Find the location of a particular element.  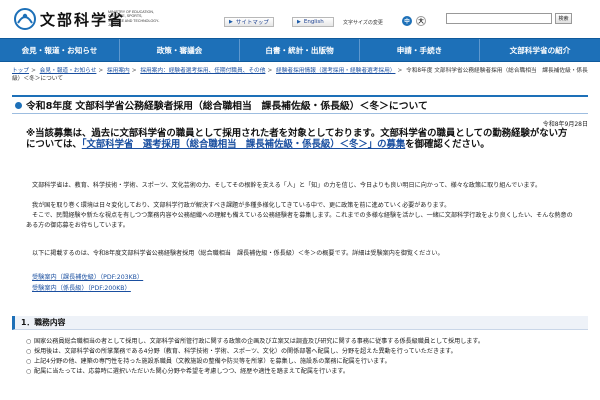

breadcrumb-link-press: 会見・報道・お知らせ is located at coordinates (68, 71).